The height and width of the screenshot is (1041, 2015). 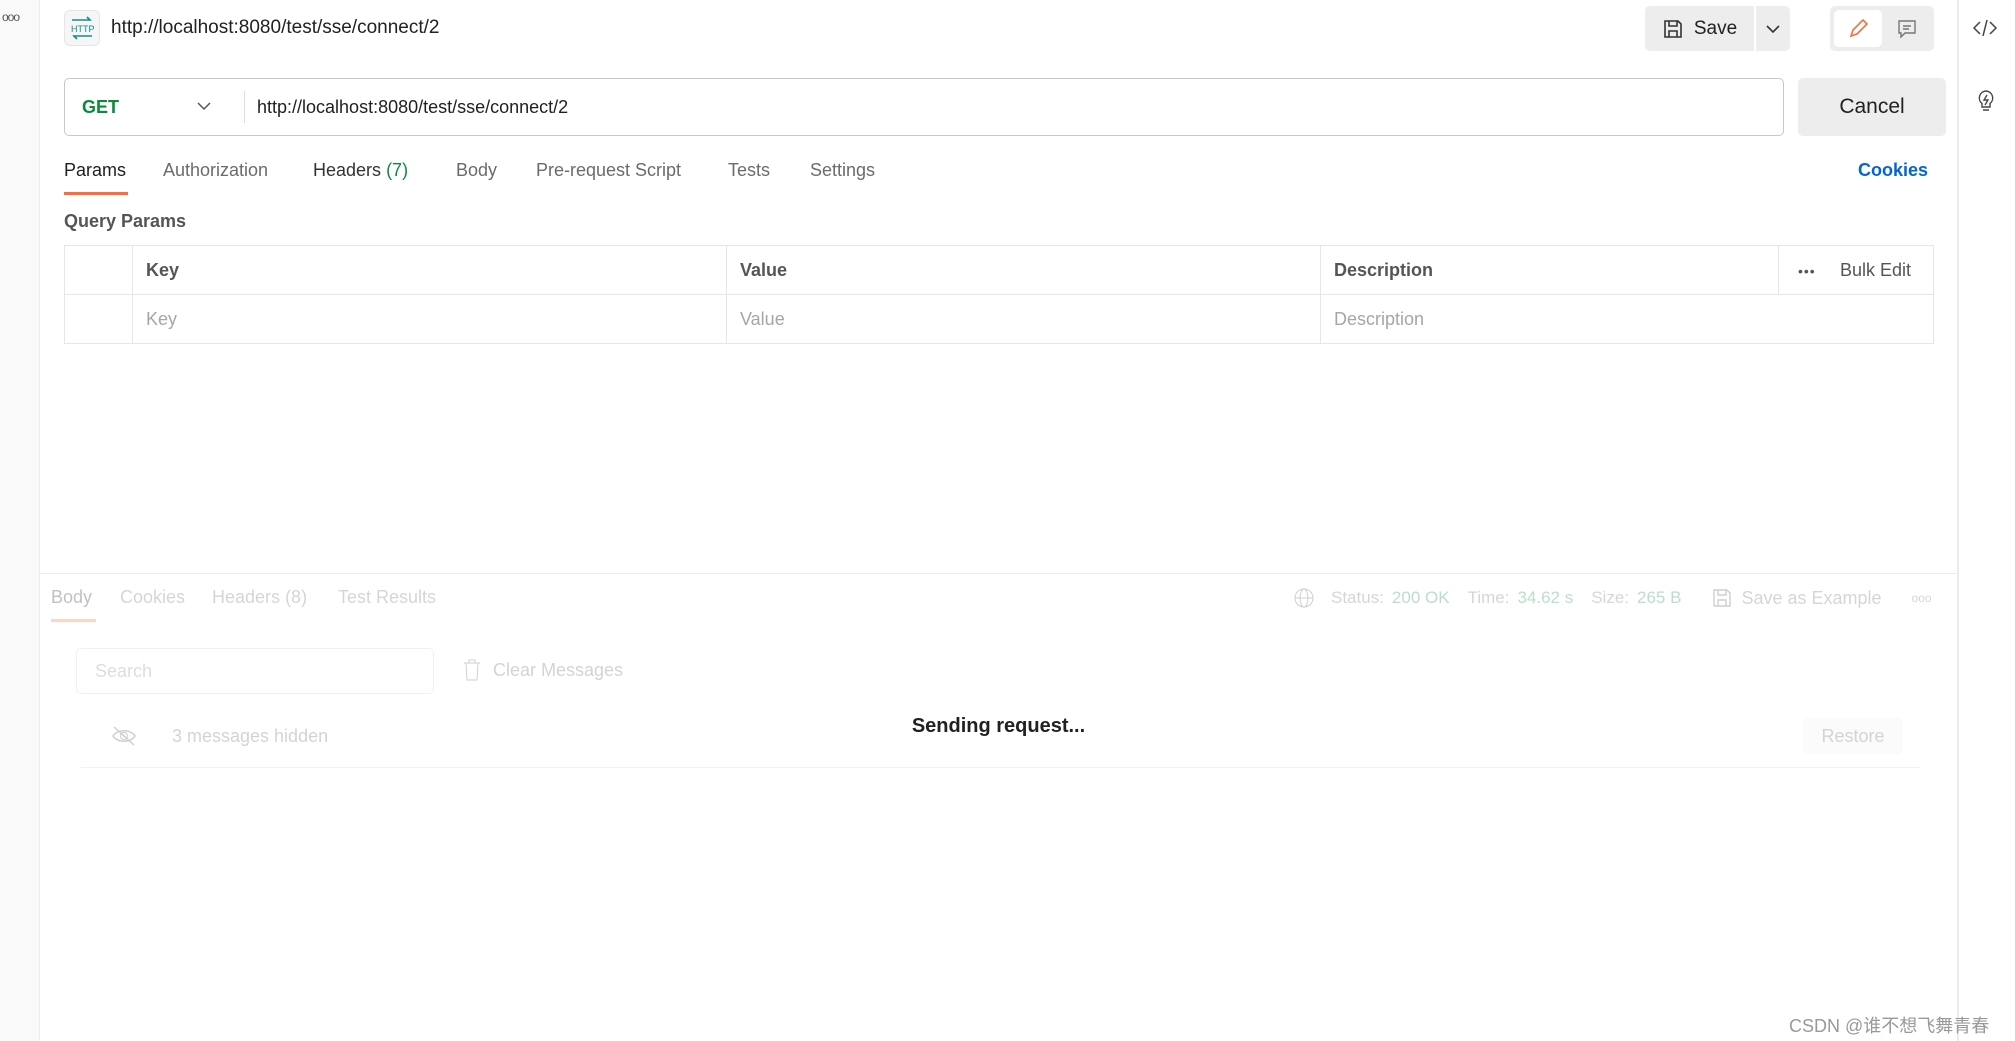 I want to click on clear-messages-button: Clear Messages, so click(x=543, y=670).